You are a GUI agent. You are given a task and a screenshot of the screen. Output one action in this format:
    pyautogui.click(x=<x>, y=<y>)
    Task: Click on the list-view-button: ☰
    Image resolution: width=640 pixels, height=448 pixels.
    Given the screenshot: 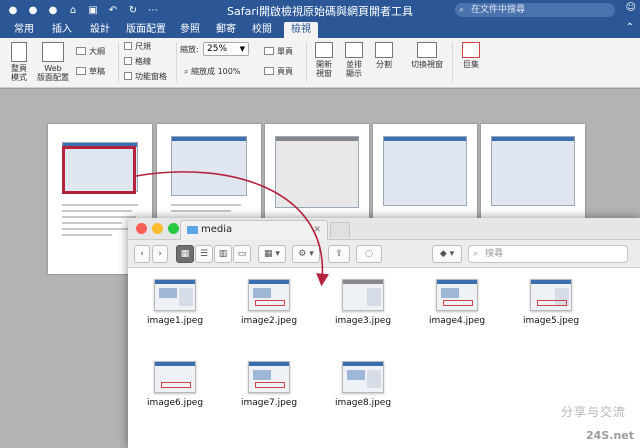 What is the action you would take?
    pyautogui.click(x=204, y=254)
    